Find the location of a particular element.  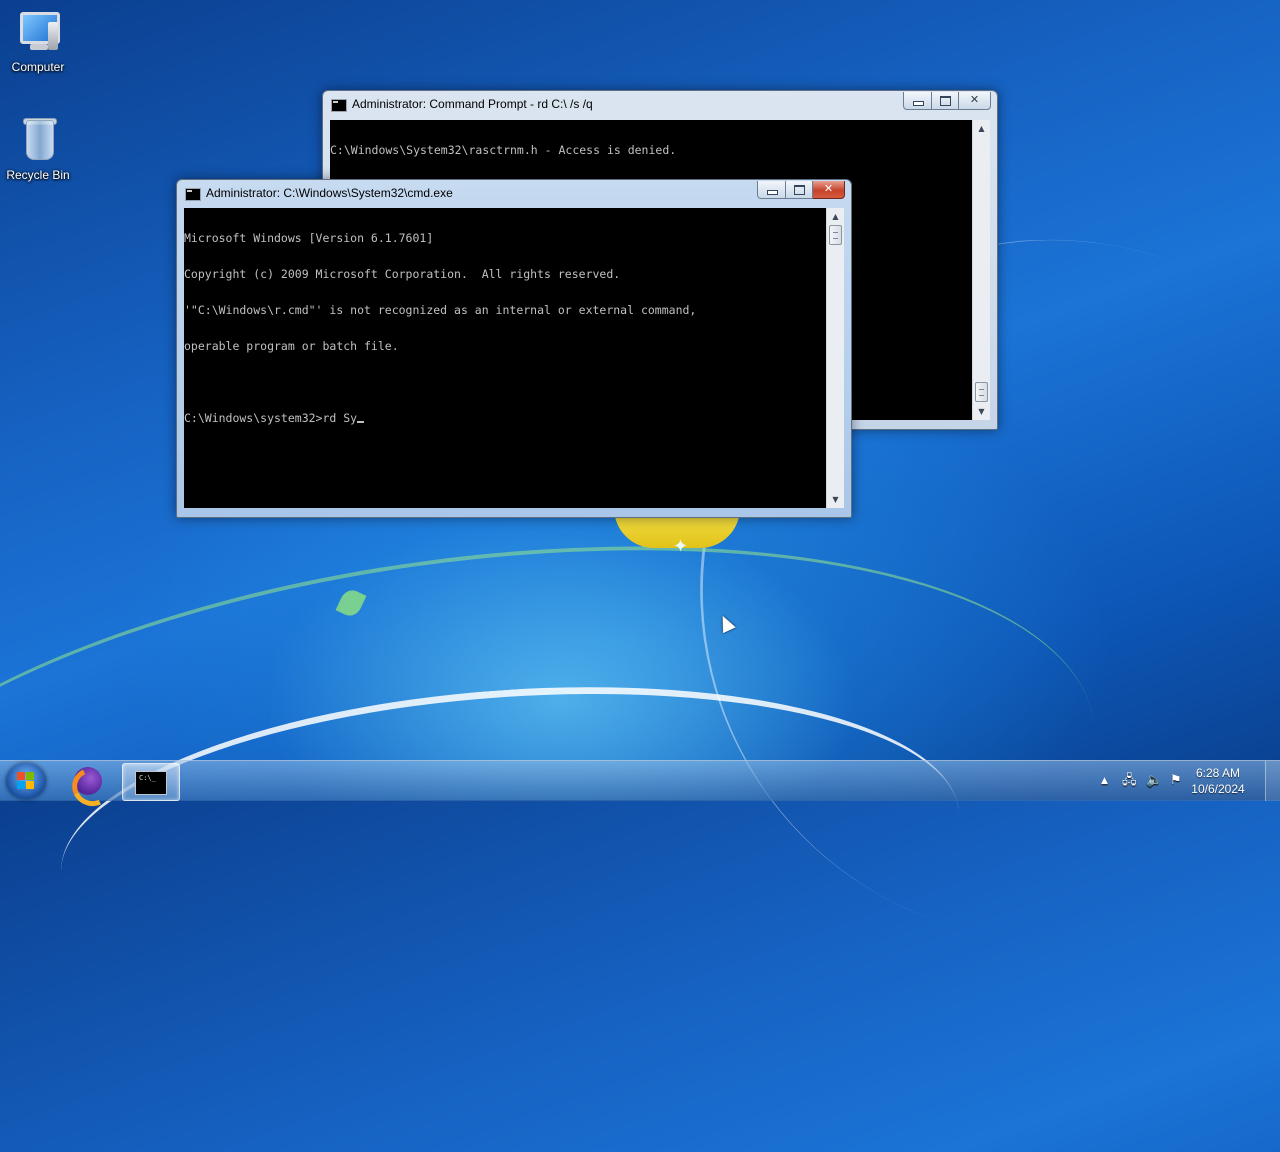

console-line: Microsoft Windows [Version 6.1.7601] is located at coordinates (309, 238).